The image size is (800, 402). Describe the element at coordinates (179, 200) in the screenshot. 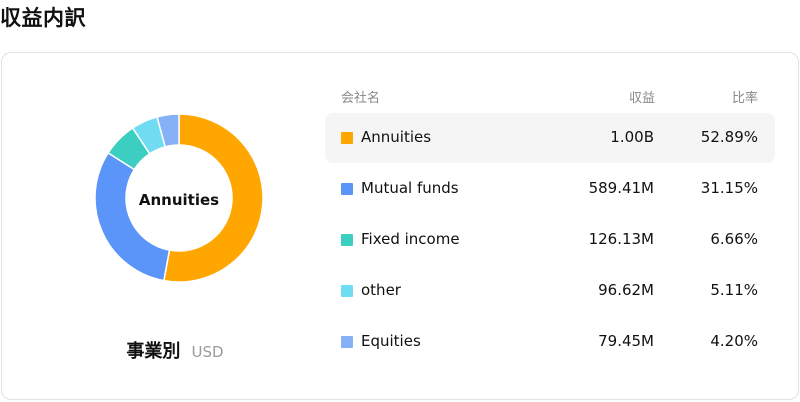

I see `donut-center-label: Annuities` at that location.